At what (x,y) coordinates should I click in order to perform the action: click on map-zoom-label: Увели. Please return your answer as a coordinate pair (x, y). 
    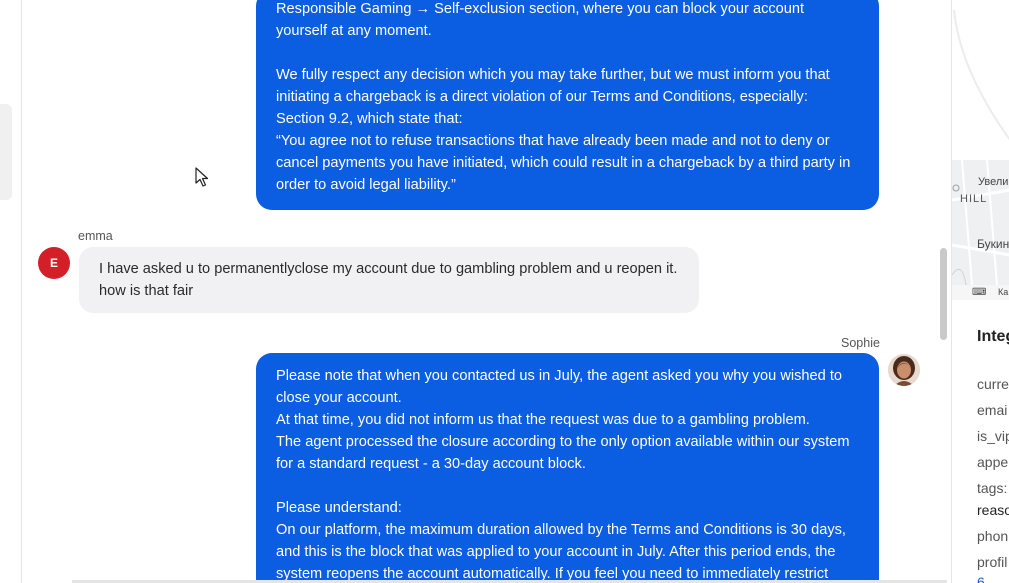
    Looking at the image, I should click on (993, 182).